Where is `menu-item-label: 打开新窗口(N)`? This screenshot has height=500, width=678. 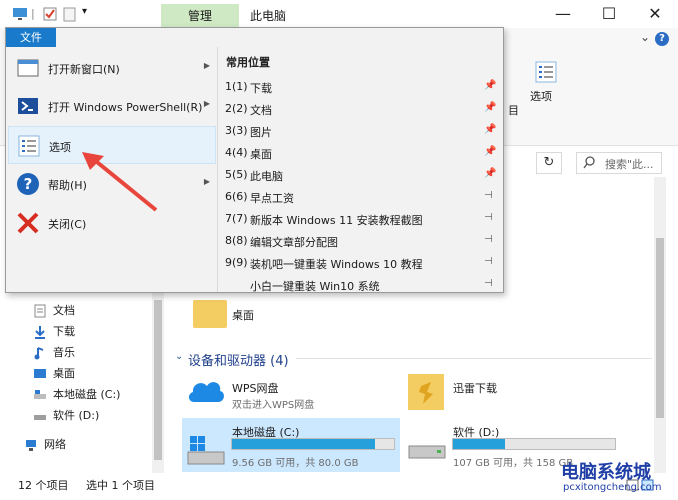
menu-item-label: 打开新窗口(N) is located at coordinates (84, 69).